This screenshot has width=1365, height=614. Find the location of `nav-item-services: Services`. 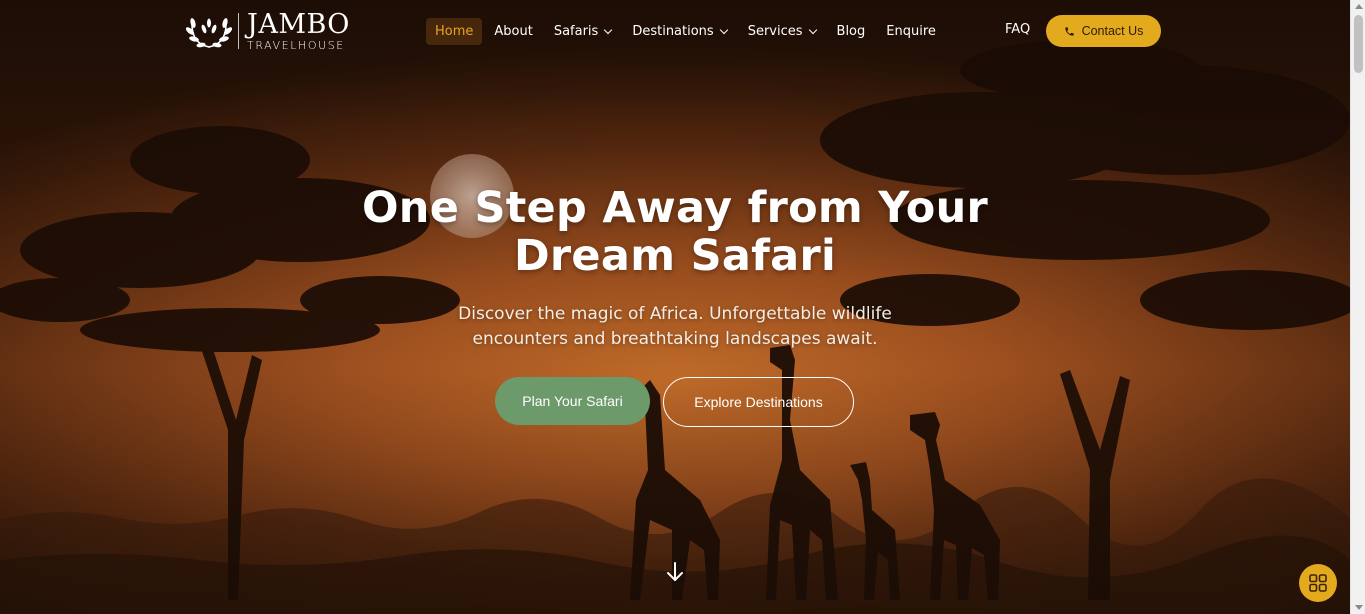

nav-item-services: Services is located at coordinates (782, 31).